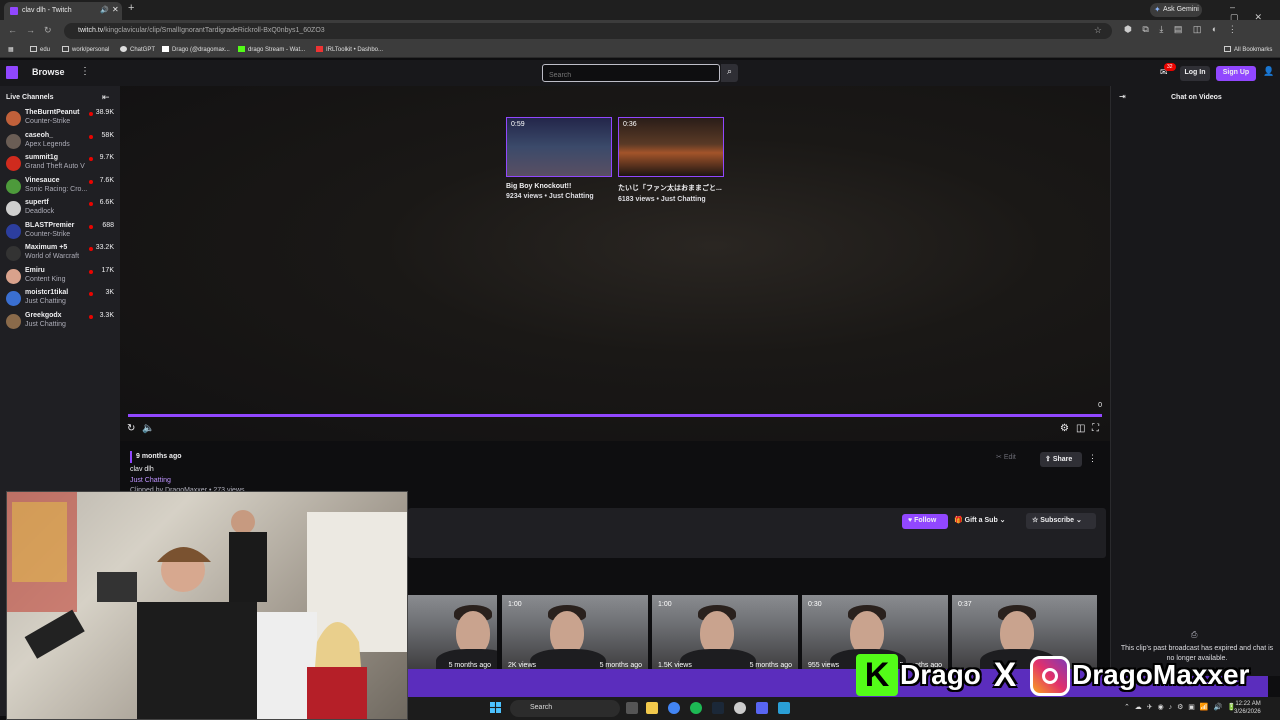  I want to click on speaker-icon: 🔊, so click(104, 10).